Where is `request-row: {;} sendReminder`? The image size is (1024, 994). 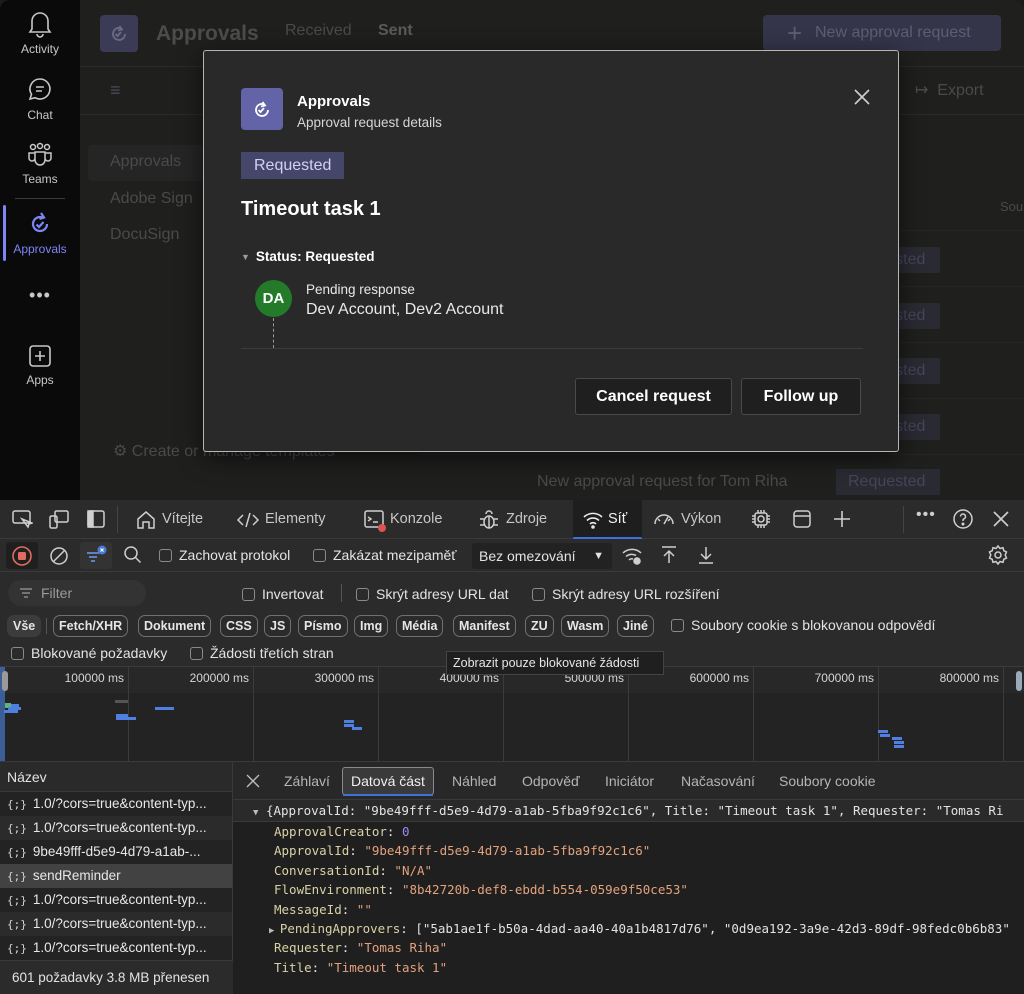
request-row: {;} sendReminder is located at coordinates (116, 876).